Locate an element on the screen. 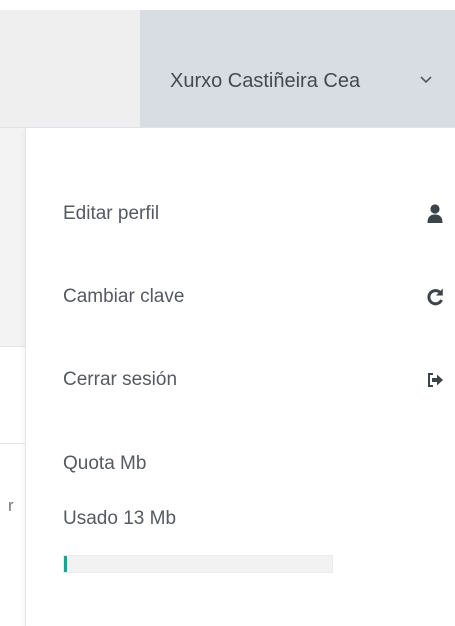  menu-item-label: Cerrar sesión is located at coordinates (120, 379).